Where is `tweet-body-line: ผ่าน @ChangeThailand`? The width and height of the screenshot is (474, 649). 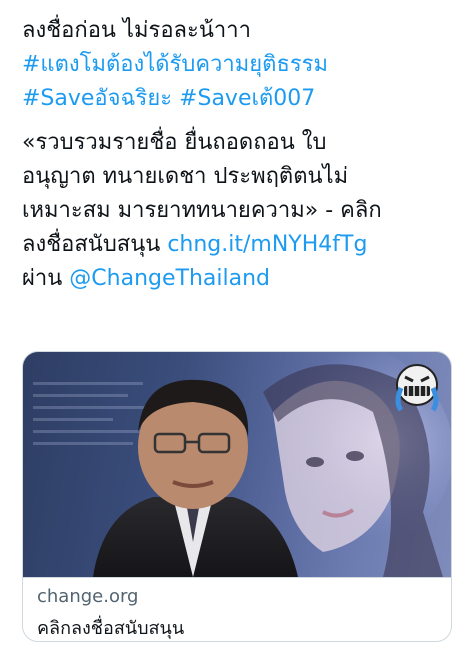 tweet-body-line: ผ่าน @ChangeThailand is located at coordinates (242, 279).